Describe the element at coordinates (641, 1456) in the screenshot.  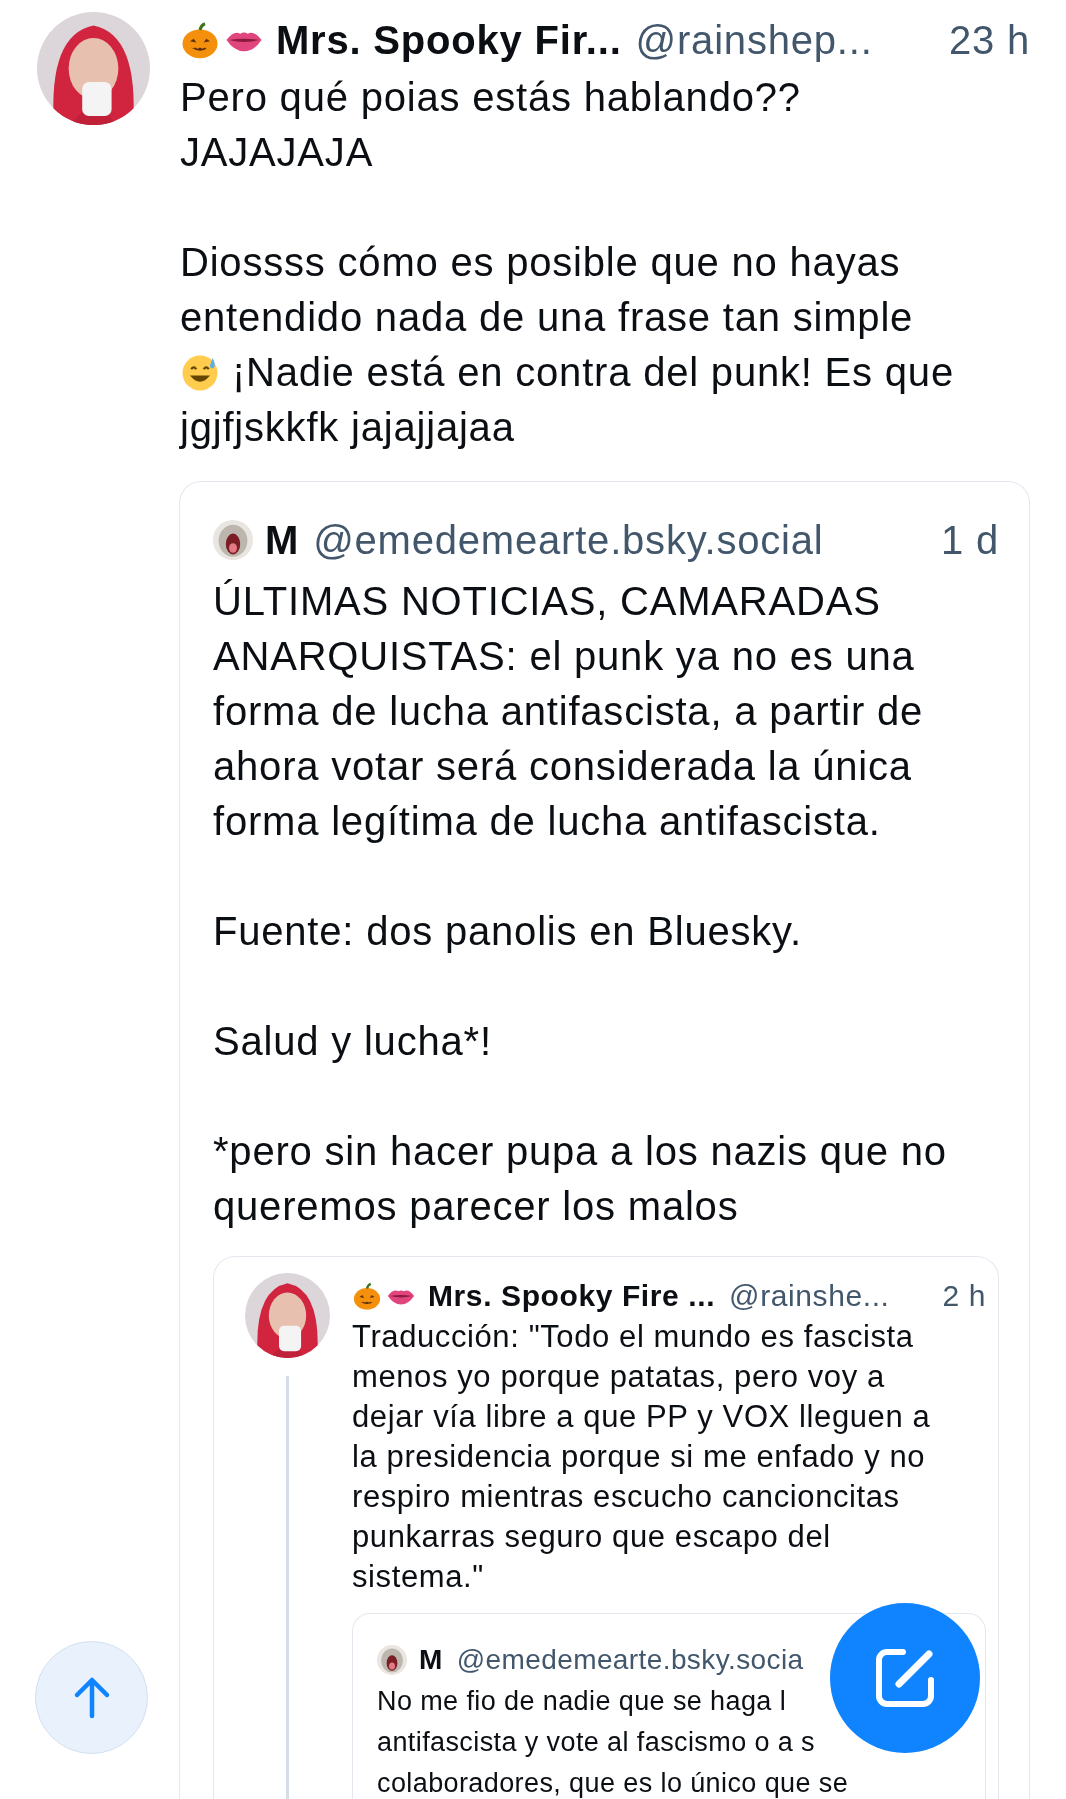
I see `post-text: Traducción: "Todo el mundo es fascista menos yo porque patatas, pero voy a dejar vía libre a que PP y VOX lleguen a la presidencia porque si me enfado y no respiro mientras escucho cancioncitas punkarras seguro que escapo del sistema."` at that location.